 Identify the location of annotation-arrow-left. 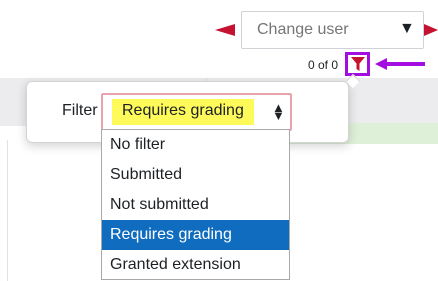
(225, 30).